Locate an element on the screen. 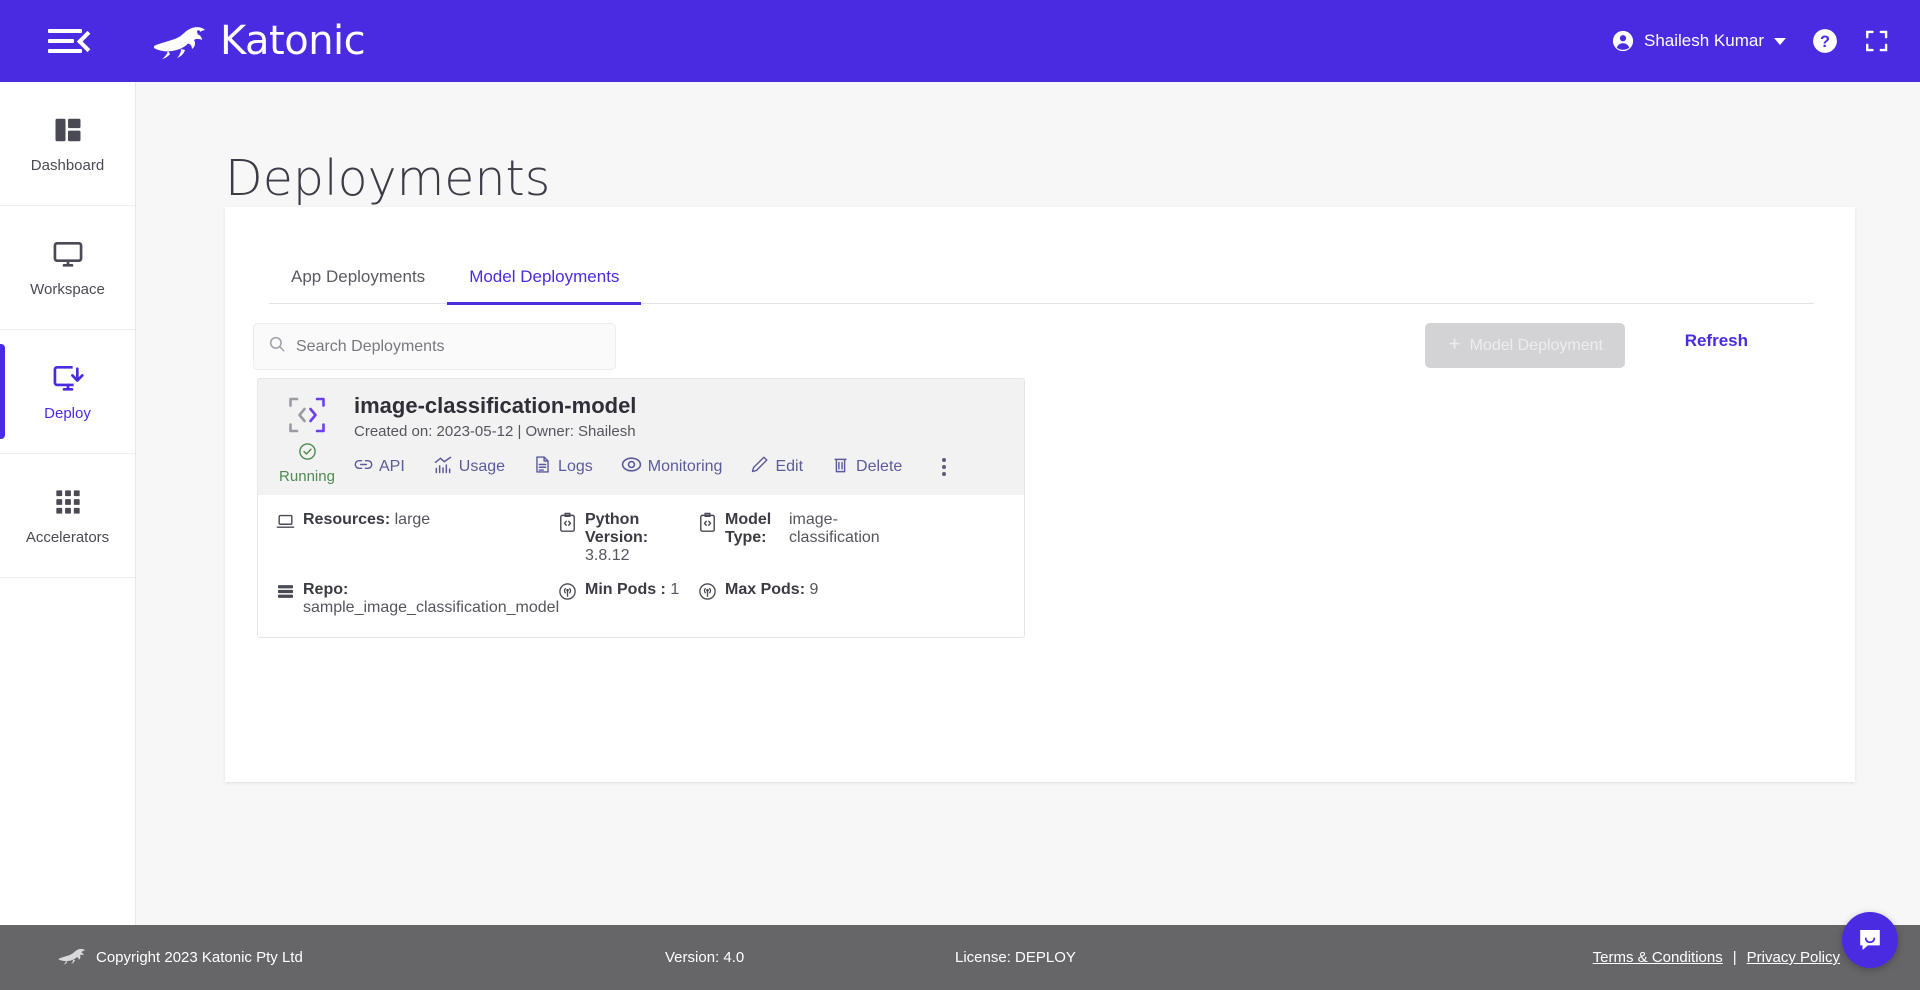  detail-repo: Repo: sample_image_classification_model is located at coordinates (418, 599).